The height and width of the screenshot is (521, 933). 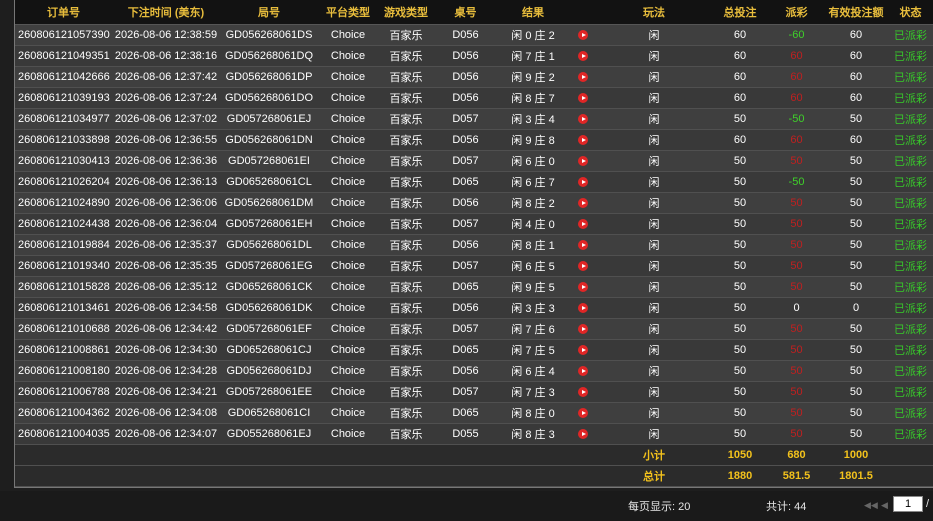 What do you see at coordinates (63, 77) in the screenshot?
I see `cell-order-id: 260806121042666` at bounding box center [63, 77].